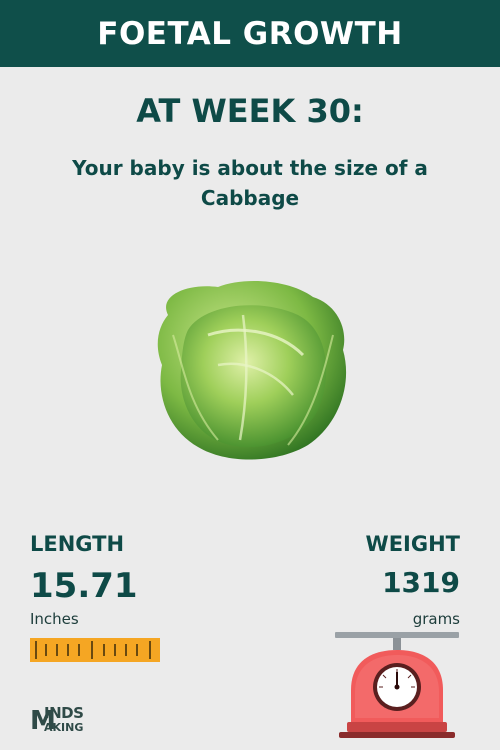 The image size is (500, 750). Describe the element at coordinates (421, 582) in the screenshot. I see `weight-value: 1319` at that location.